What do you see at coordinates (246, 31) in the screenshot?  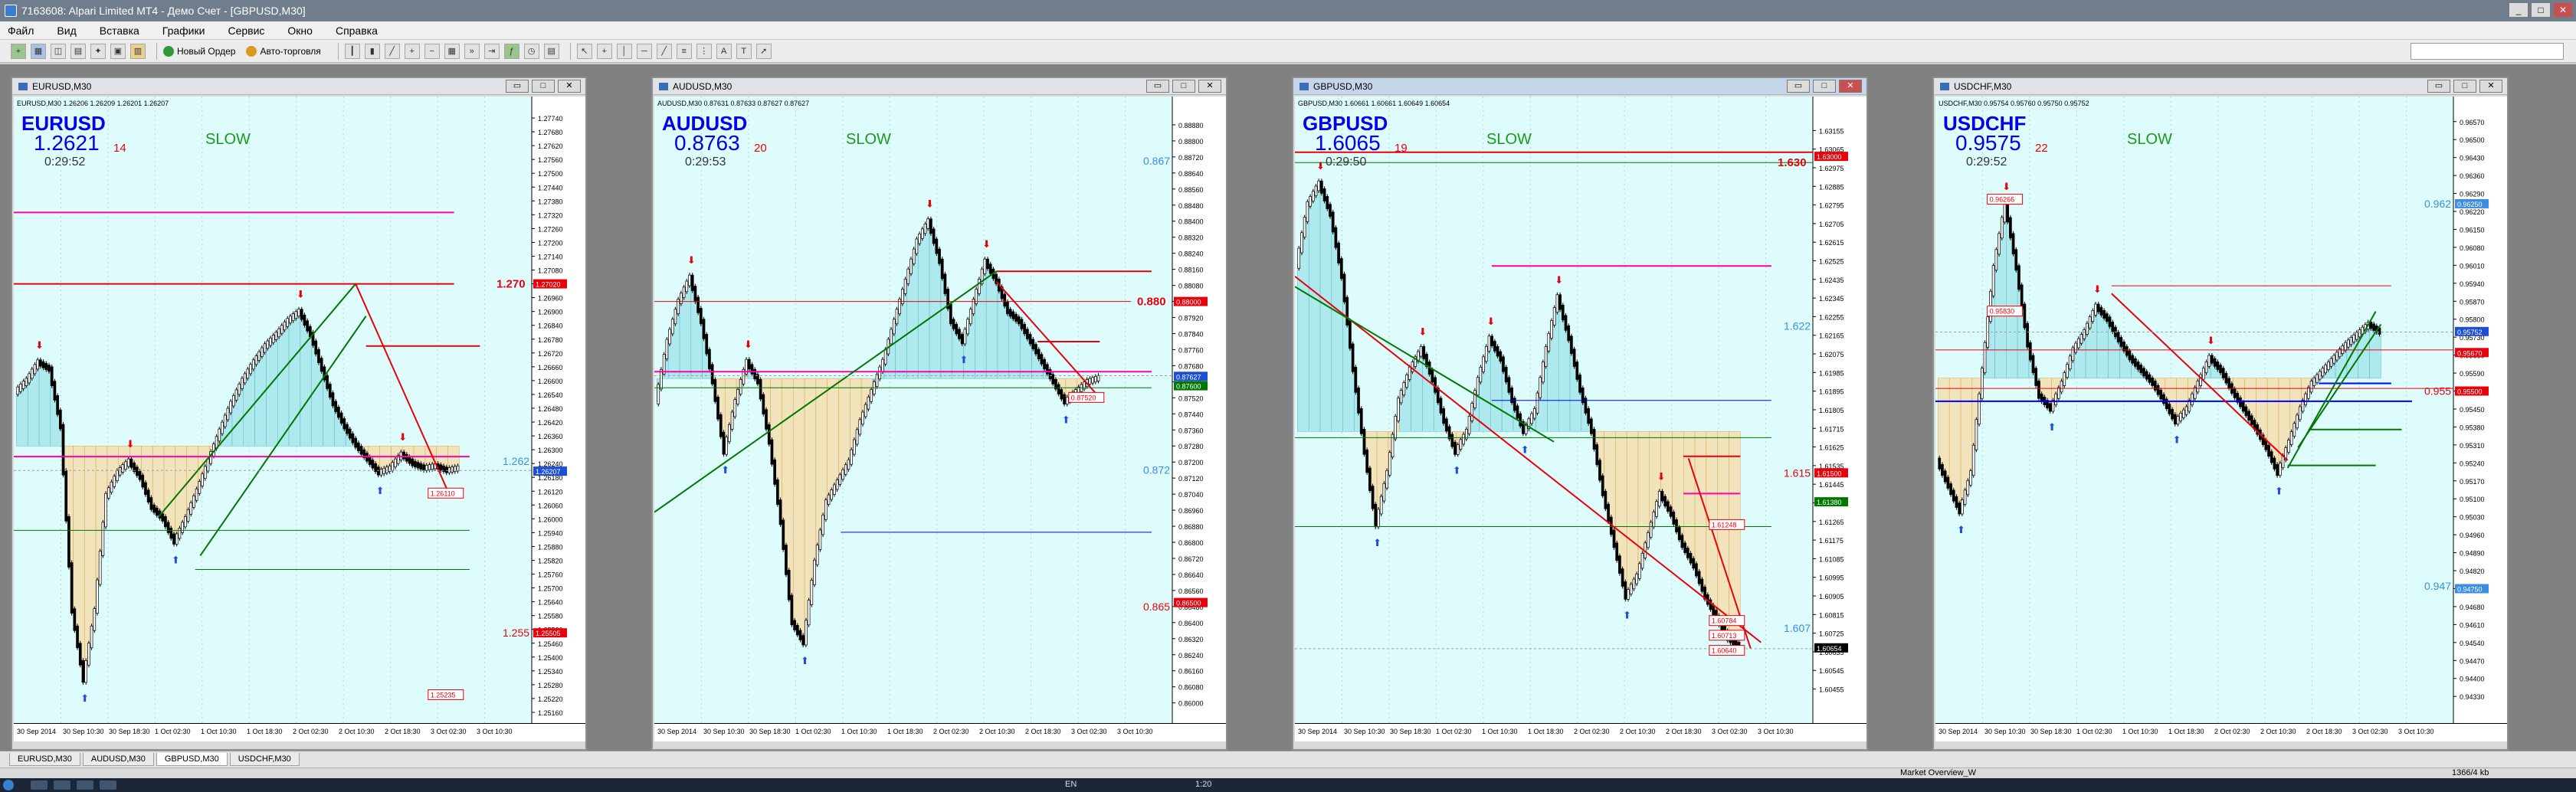 I see `menu-tools: Сервис` at bounding box center [246, 31].